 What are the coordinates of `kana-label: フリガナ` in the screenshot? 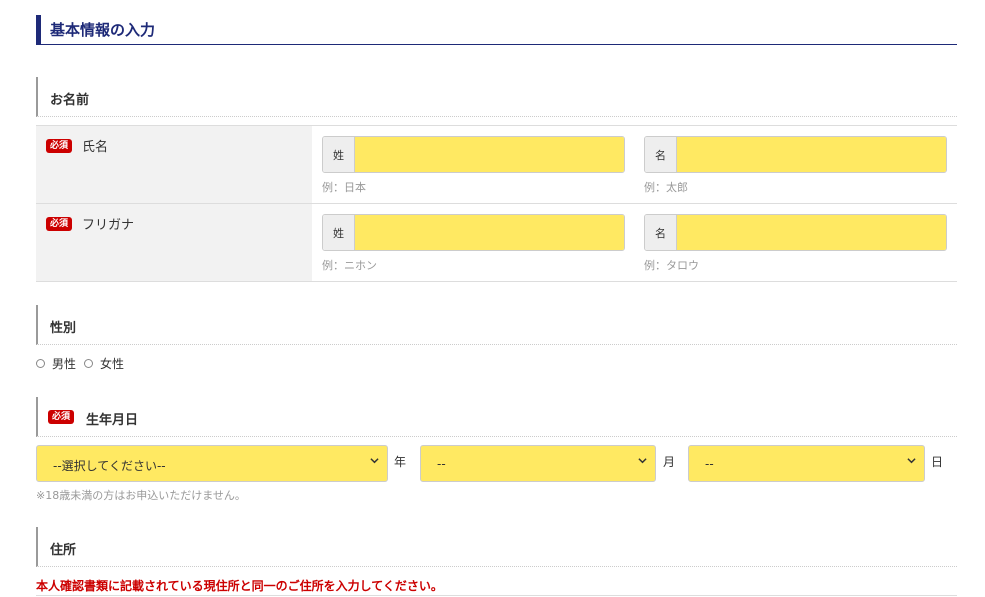 It's located at (108, 225).